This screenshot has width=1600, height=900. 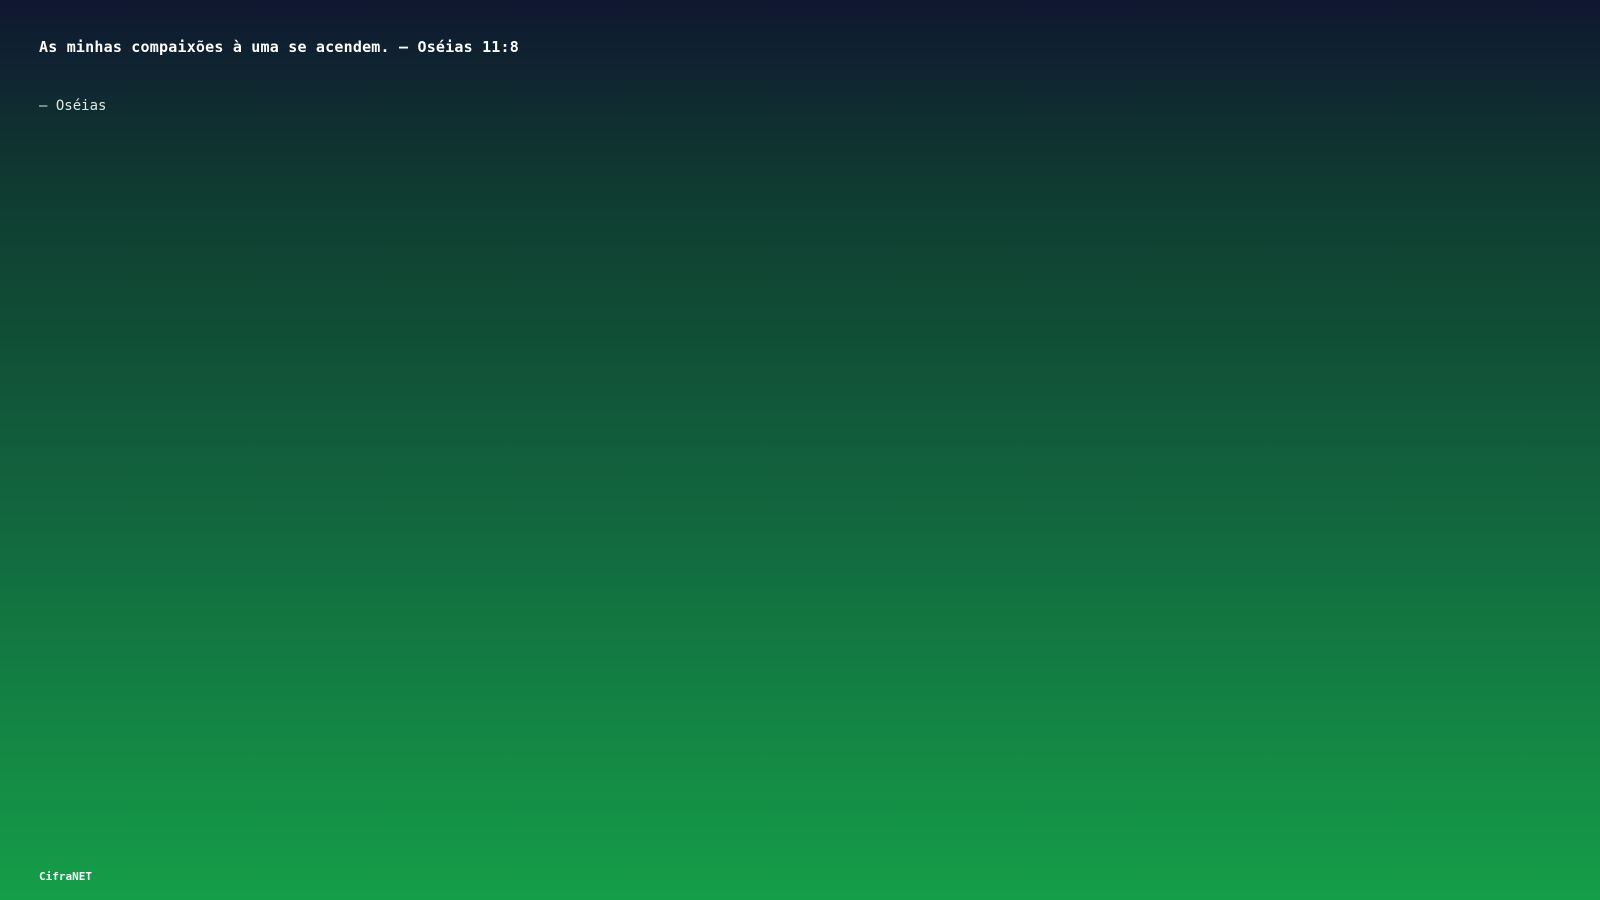 I want to click on quote-attribution: — Oséias, so click(x=73, y=106).